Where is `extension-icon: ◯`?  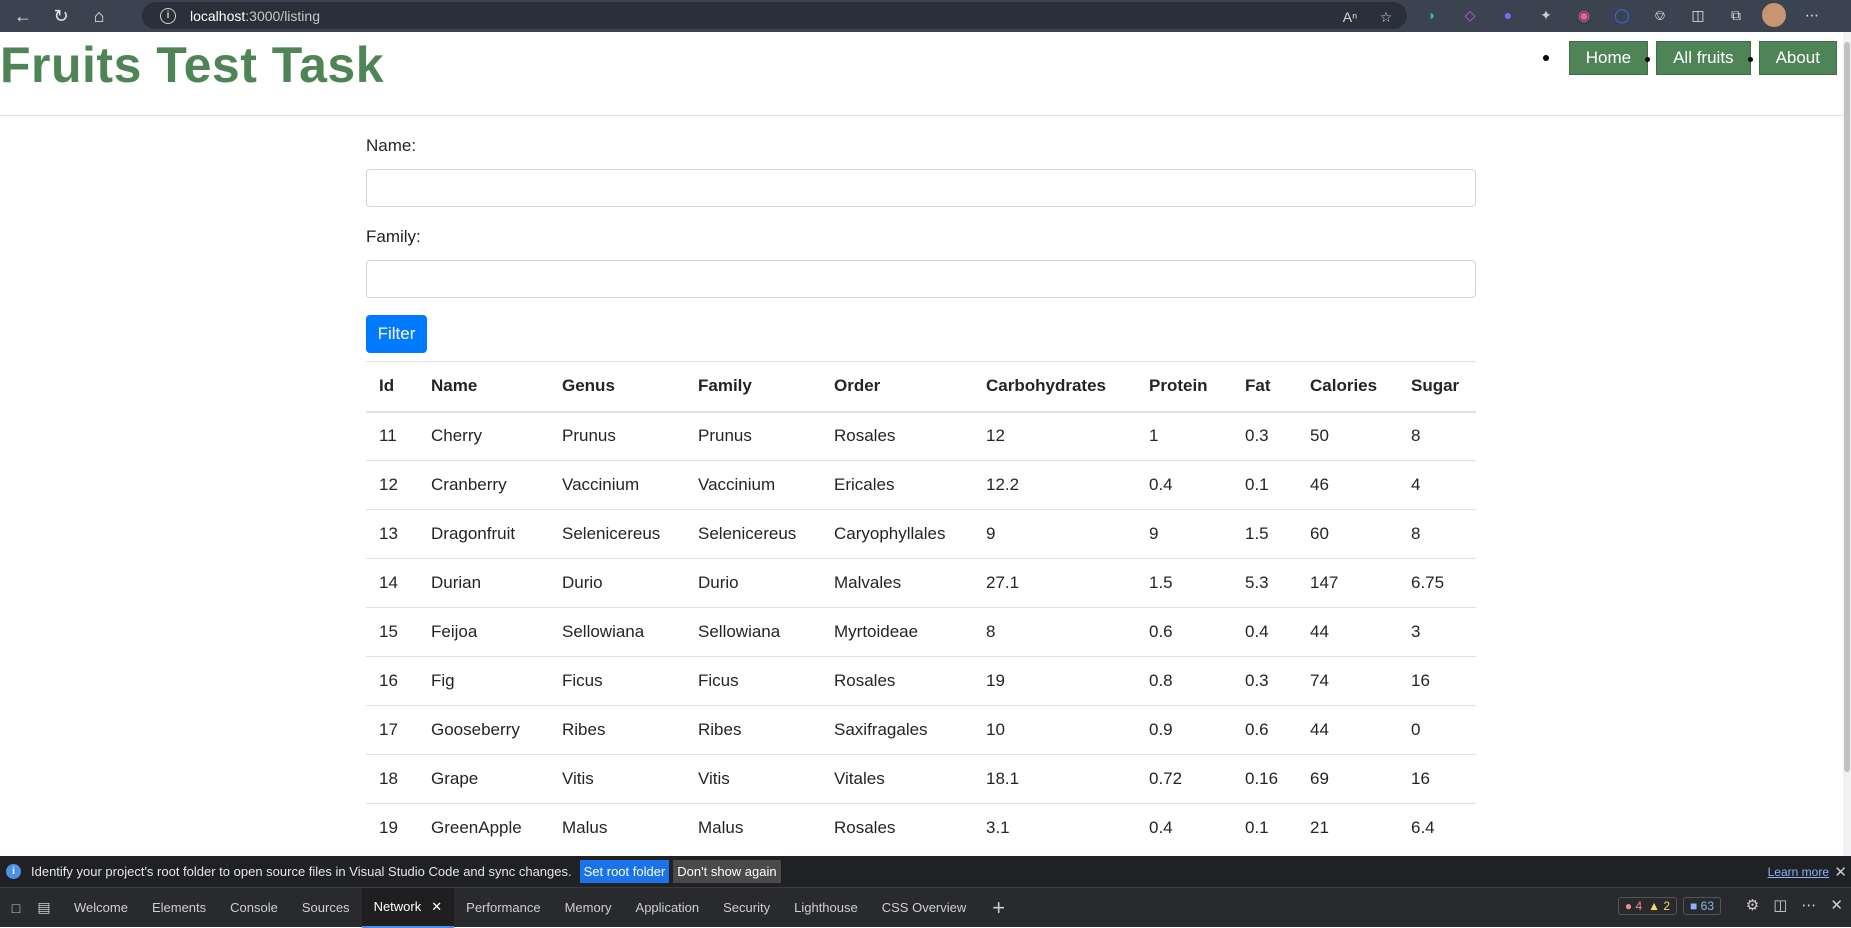
extension-icon: ◯ is located at coordinates (1622, 15).